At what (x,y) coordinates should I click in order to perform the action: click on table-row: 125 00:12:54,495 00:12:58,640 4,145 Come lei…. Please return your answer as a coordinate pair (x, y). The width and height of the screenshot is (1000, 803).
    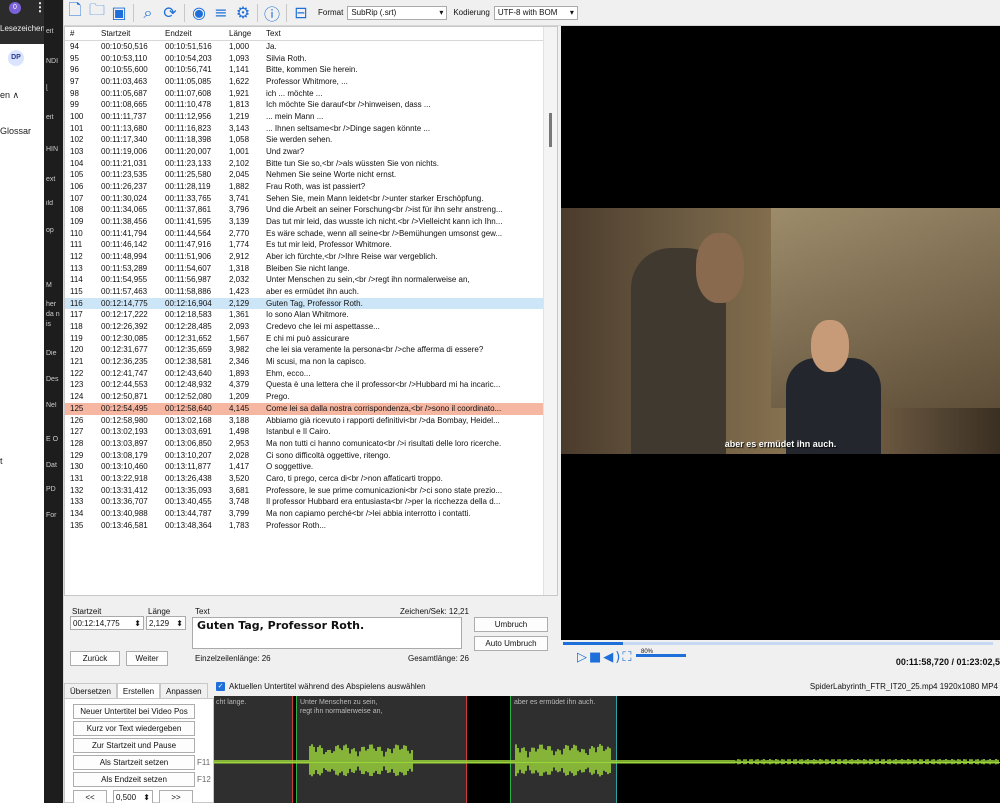
    Looking at the image, I should click on (311, 408).